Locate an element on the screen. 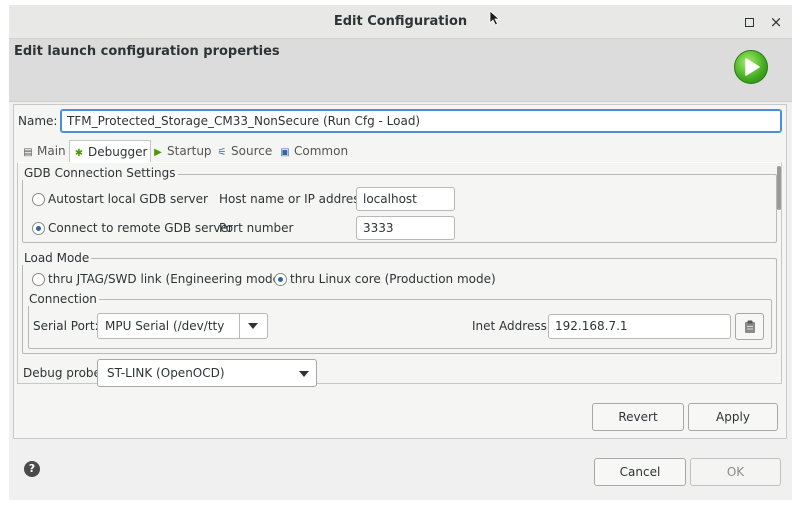 This screenshot has height=508, width=800. jtag-mode-radio is located at coordinates (38, 279).